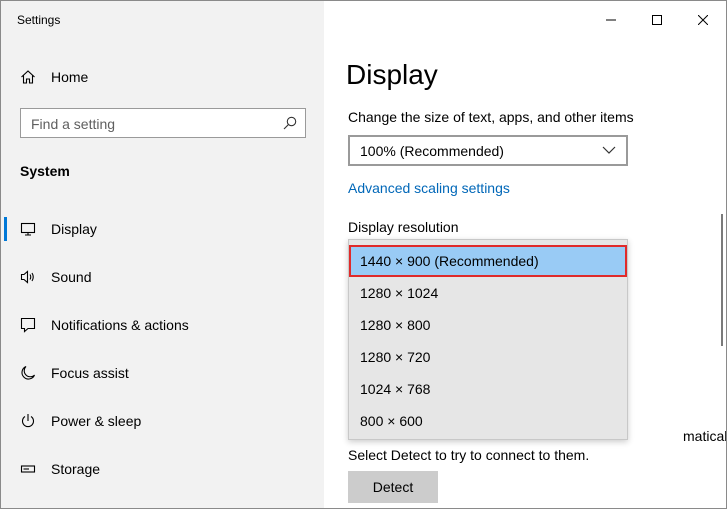 This screenshot has height=509, width=727. What do you see at coordinates (488, 421) in the screenshot?
I see `resolution-option: 800 × 600` at bounding box center [488, 421].